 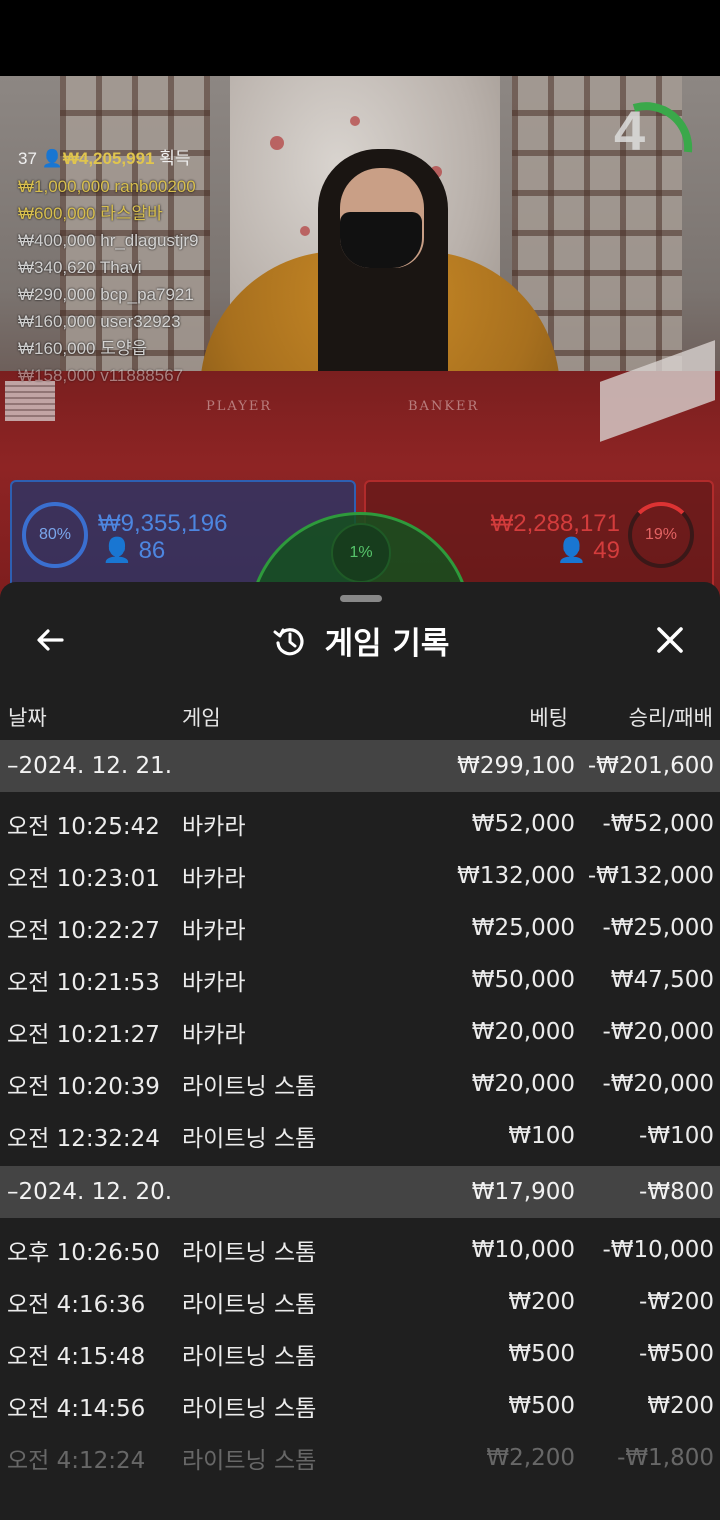 What do you see at coordinates (106, 294) in the screenshot?
I see `winner-row: ₩290,000 bcp_pa7921` at bounding box center [106, 294].